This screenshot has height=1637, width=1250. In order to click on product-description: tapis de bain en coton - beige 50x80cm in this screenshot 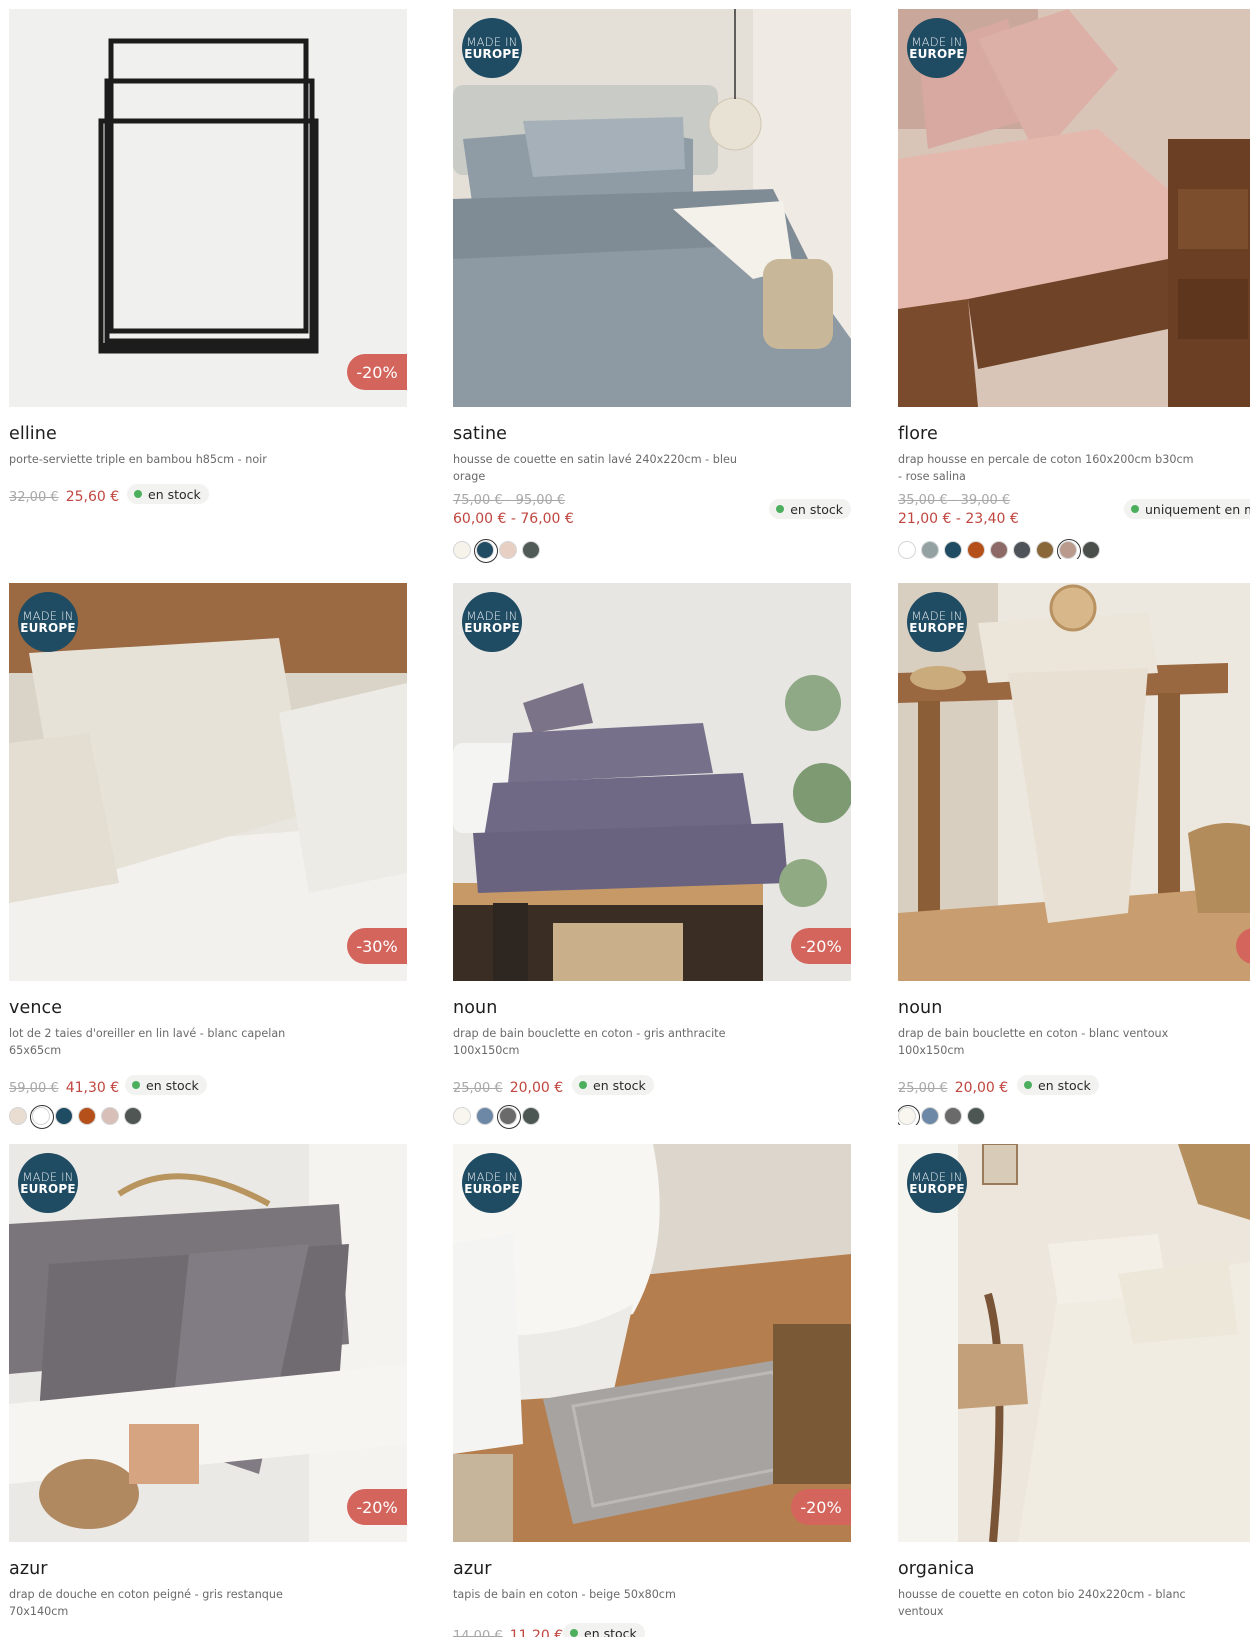, I will do `click(564, 1594)`.